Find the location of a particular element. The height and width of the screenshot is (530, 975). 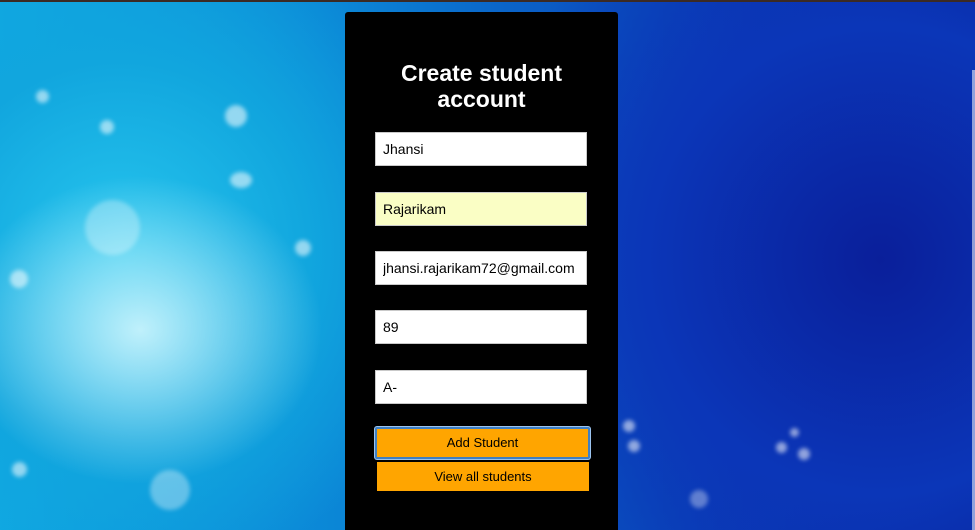

email-input is located at coordinates (481, 268).